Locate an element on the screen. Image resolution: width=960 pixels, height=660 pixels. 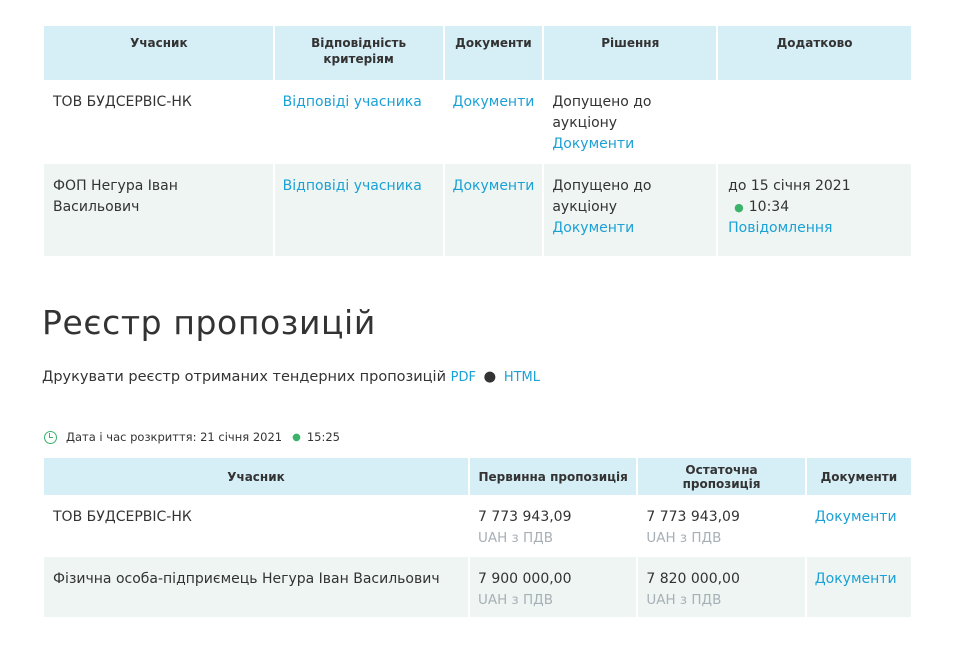
opening-date-label: Дата і час розкриття: 21 січня 2021 is located at coordinates (174, 437).